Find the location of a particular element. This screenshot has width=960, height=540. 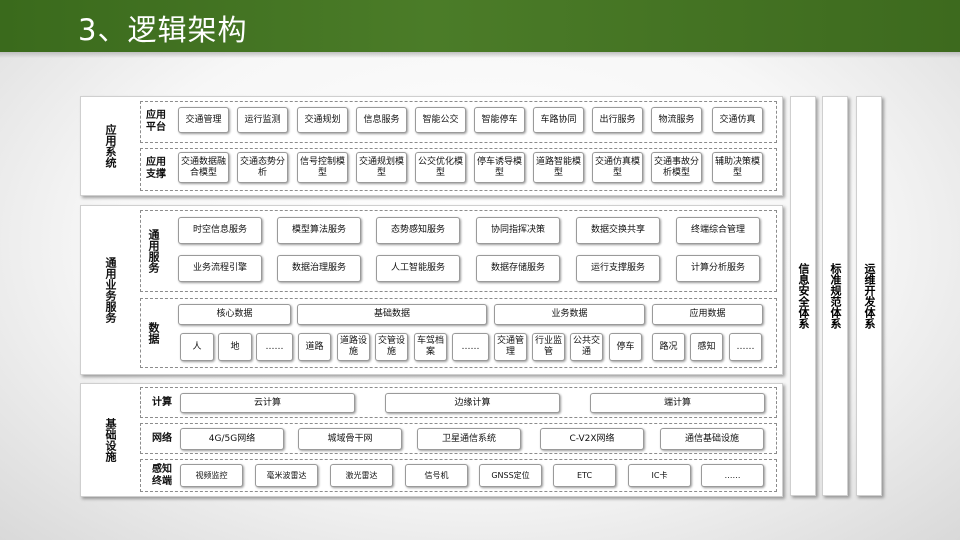

general-service-item: 数据存储服务 is located at coordinates (518, 268).